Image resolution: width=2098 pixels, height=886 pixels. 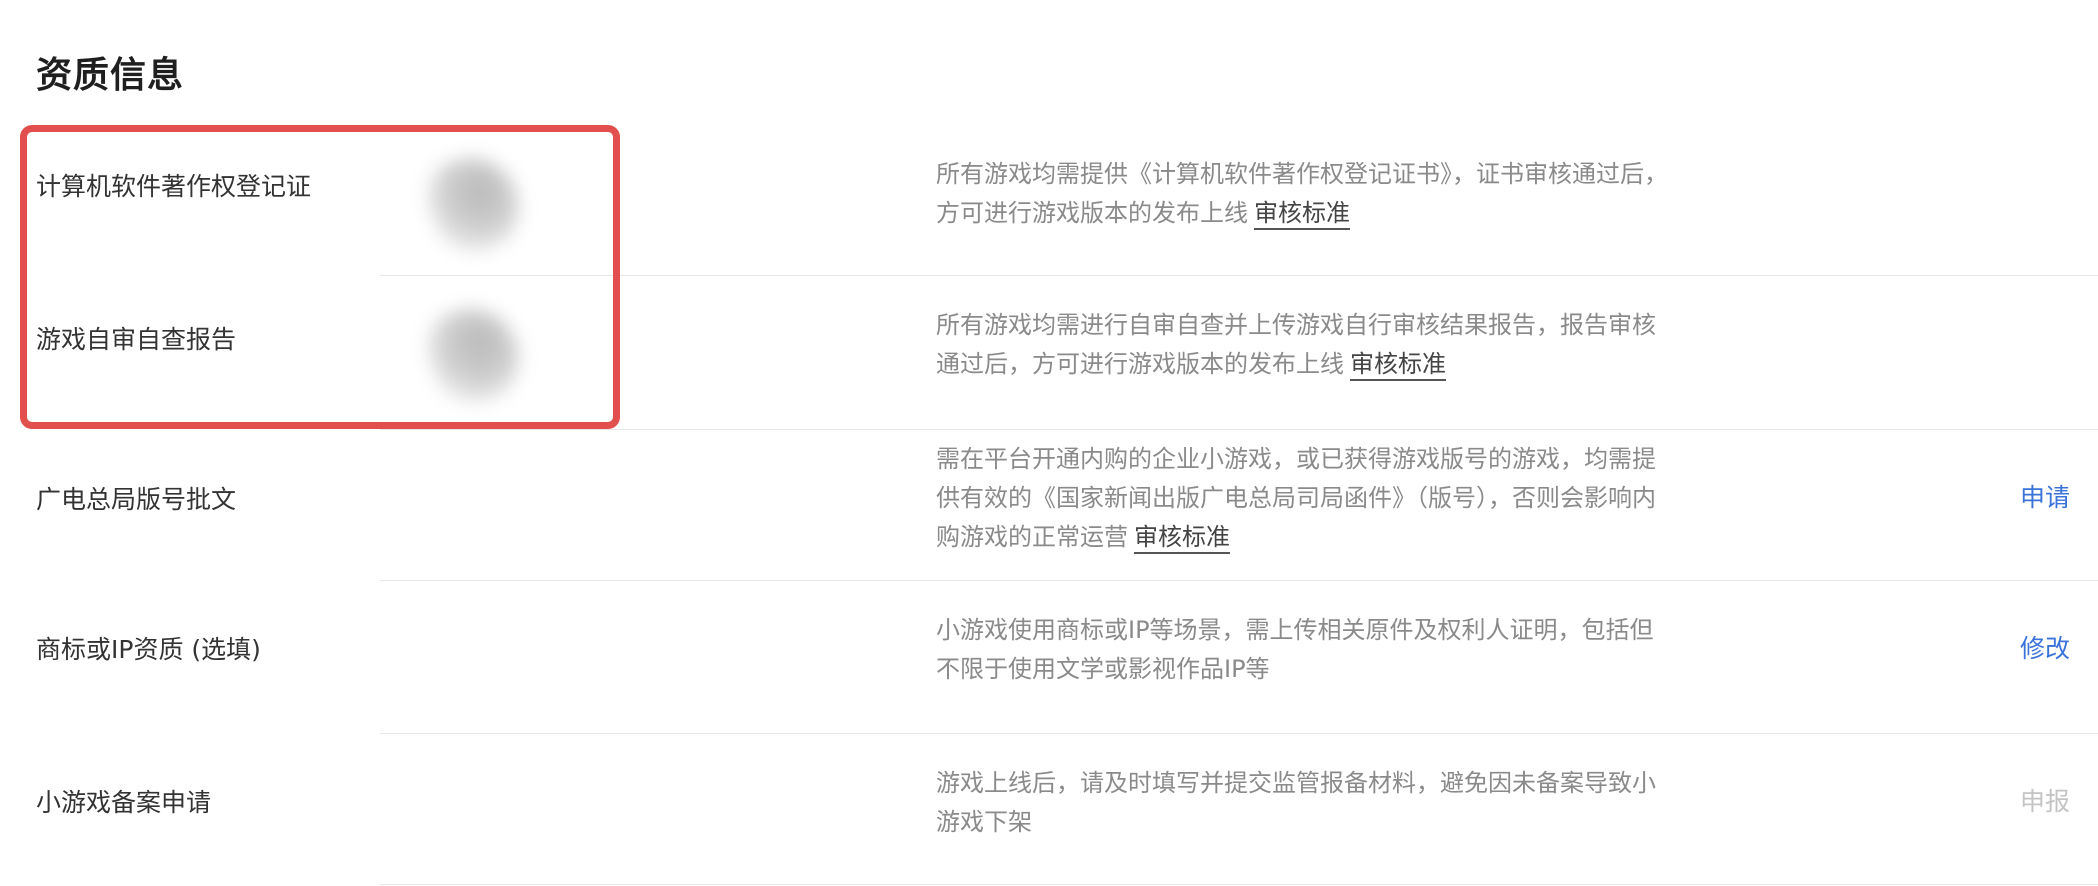 I want to click on row-divider, so click(x=1239, y=884).